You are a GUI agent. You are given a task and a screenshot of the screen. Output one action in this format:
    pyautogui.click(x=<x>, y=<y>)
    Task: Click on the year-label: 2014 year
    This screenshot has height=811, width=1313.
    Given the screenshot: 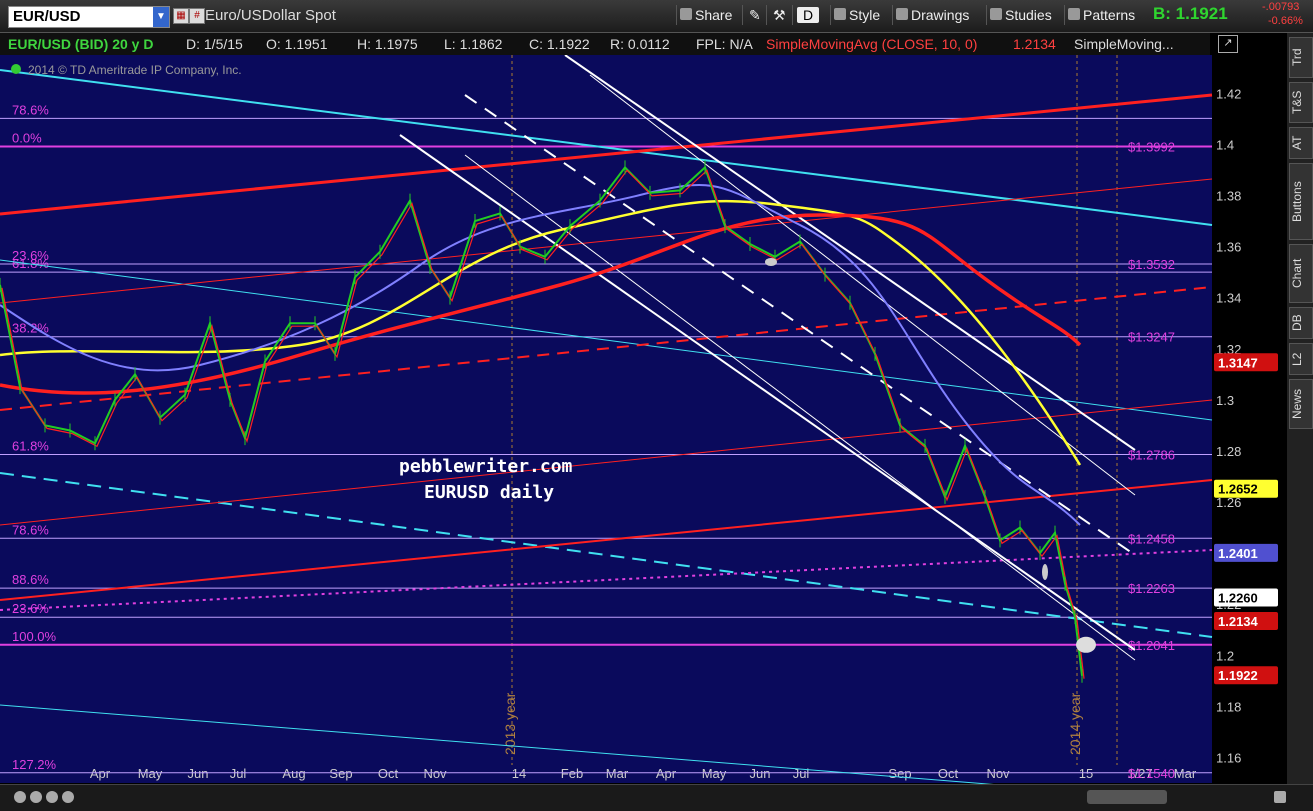 What is the action you would take?
    pyautogui.click(x=1075, y=723)
    